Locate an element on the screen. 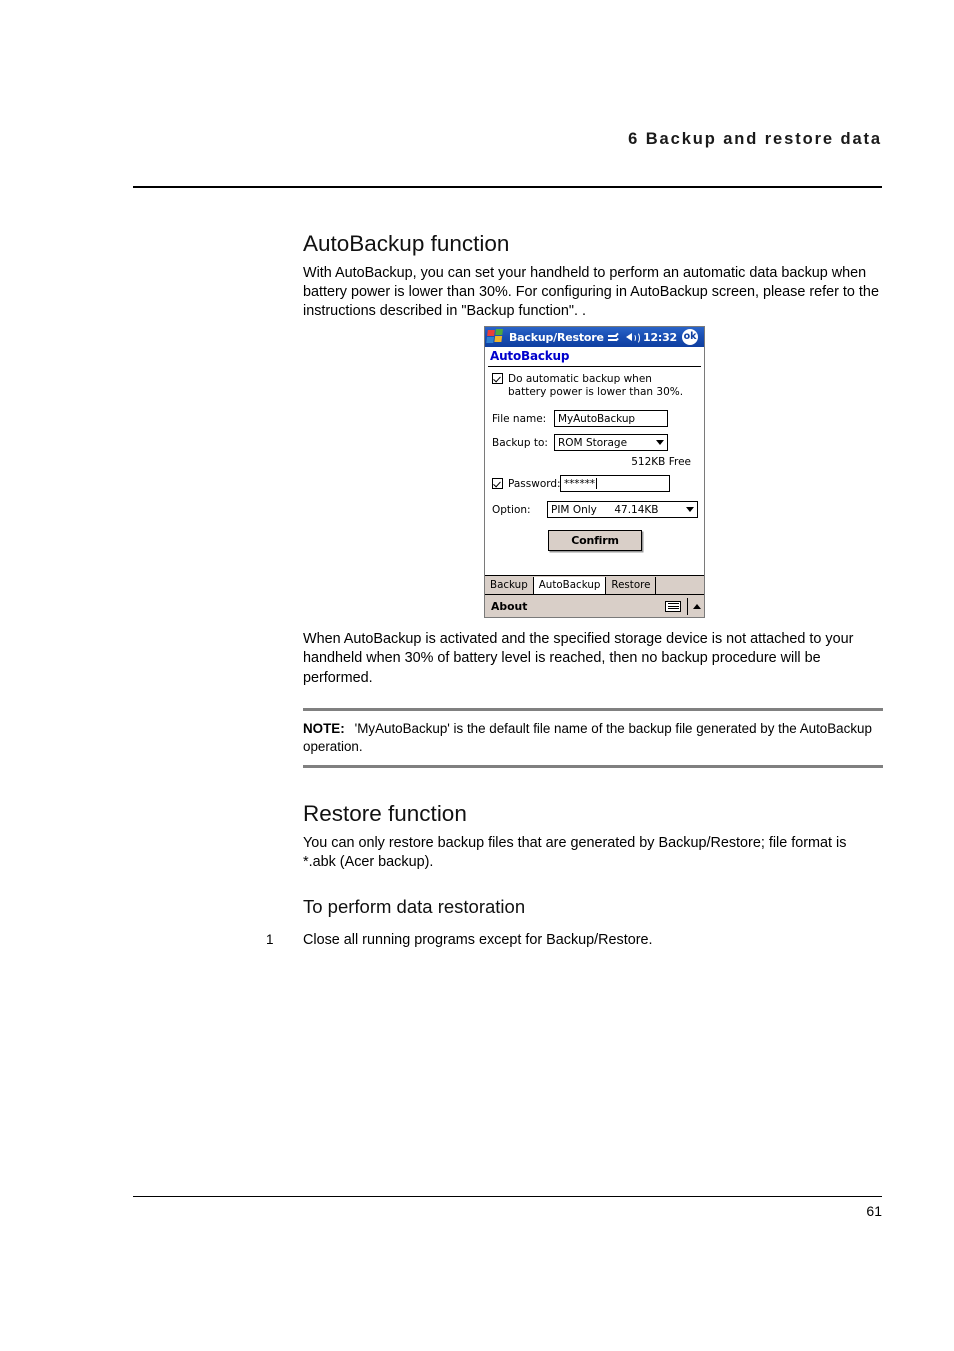 This screenshot has height=1351, width=954. backup-to-row: Backup to: ROM Storage is located at coordinates (595, 443).